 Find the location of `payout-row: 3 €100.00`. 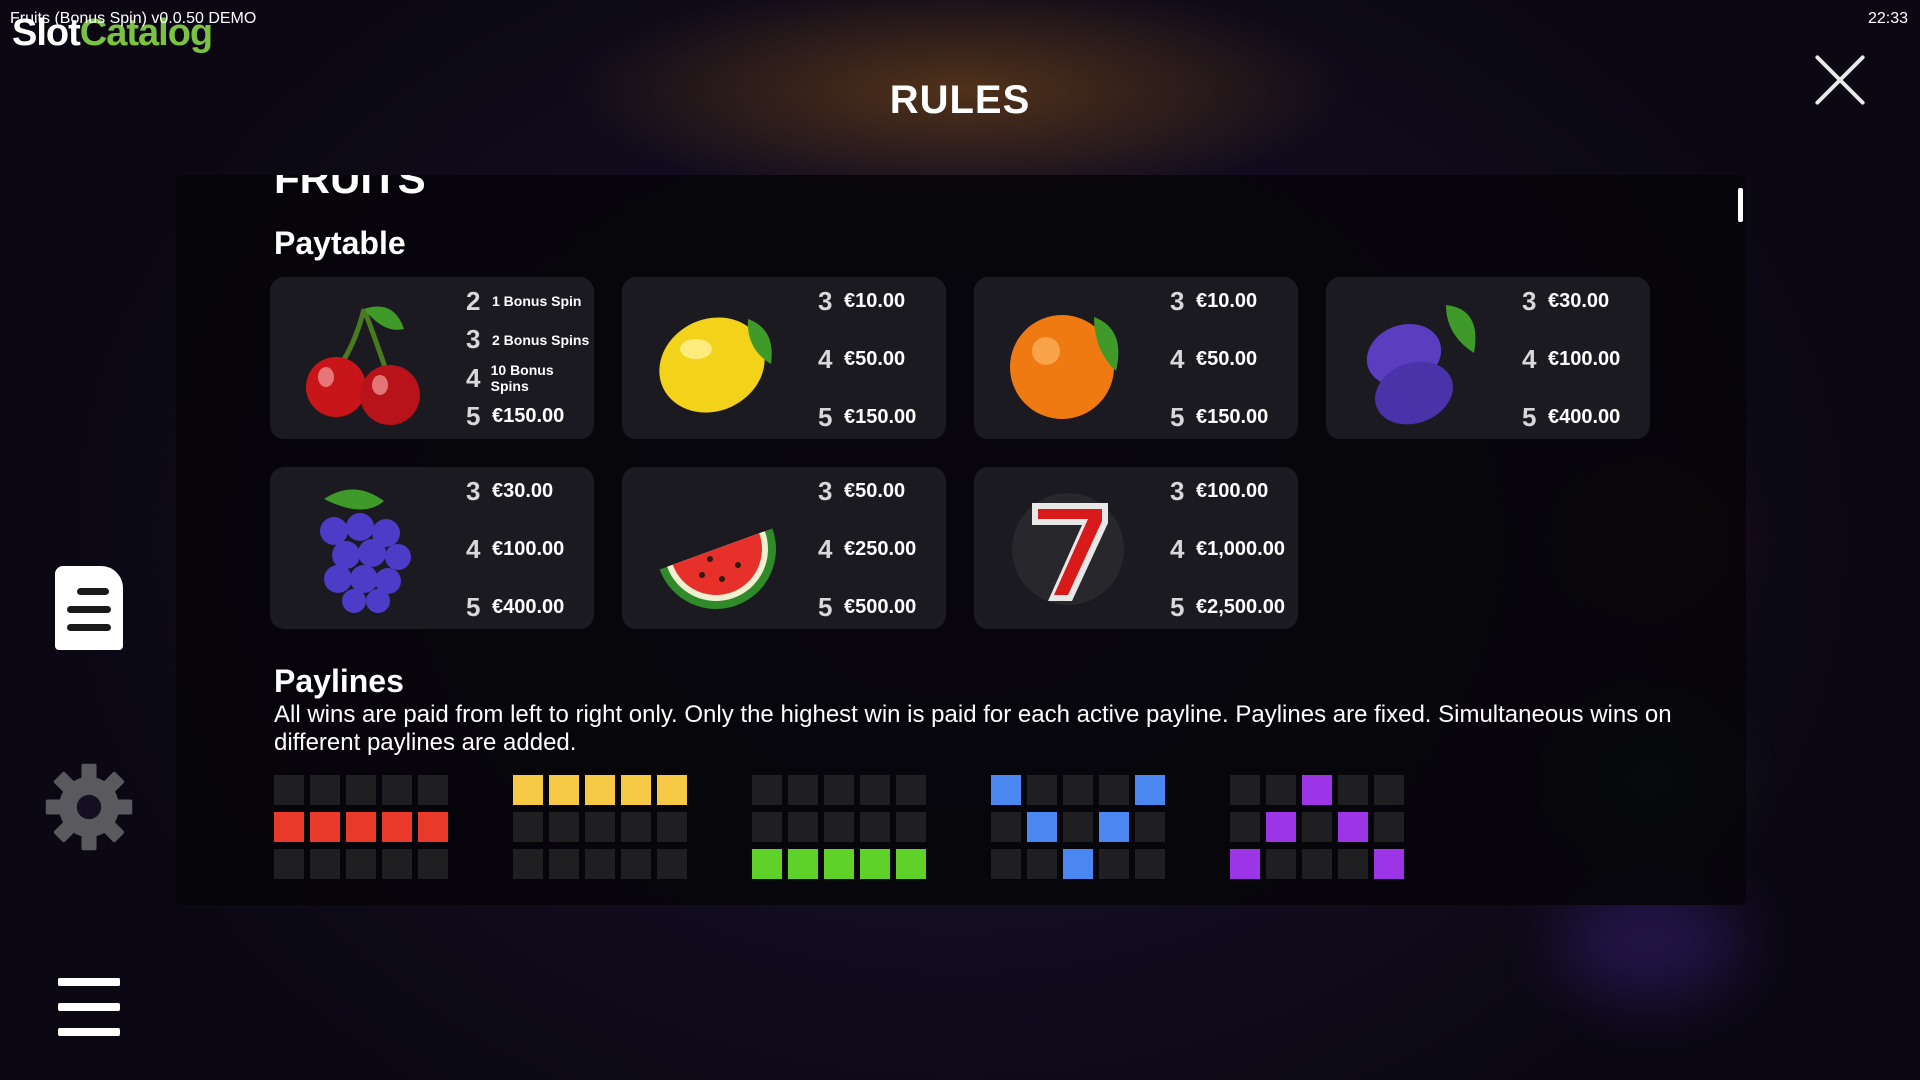

payout-row: 3 €100.00 is located at coordinates (1219, 490).